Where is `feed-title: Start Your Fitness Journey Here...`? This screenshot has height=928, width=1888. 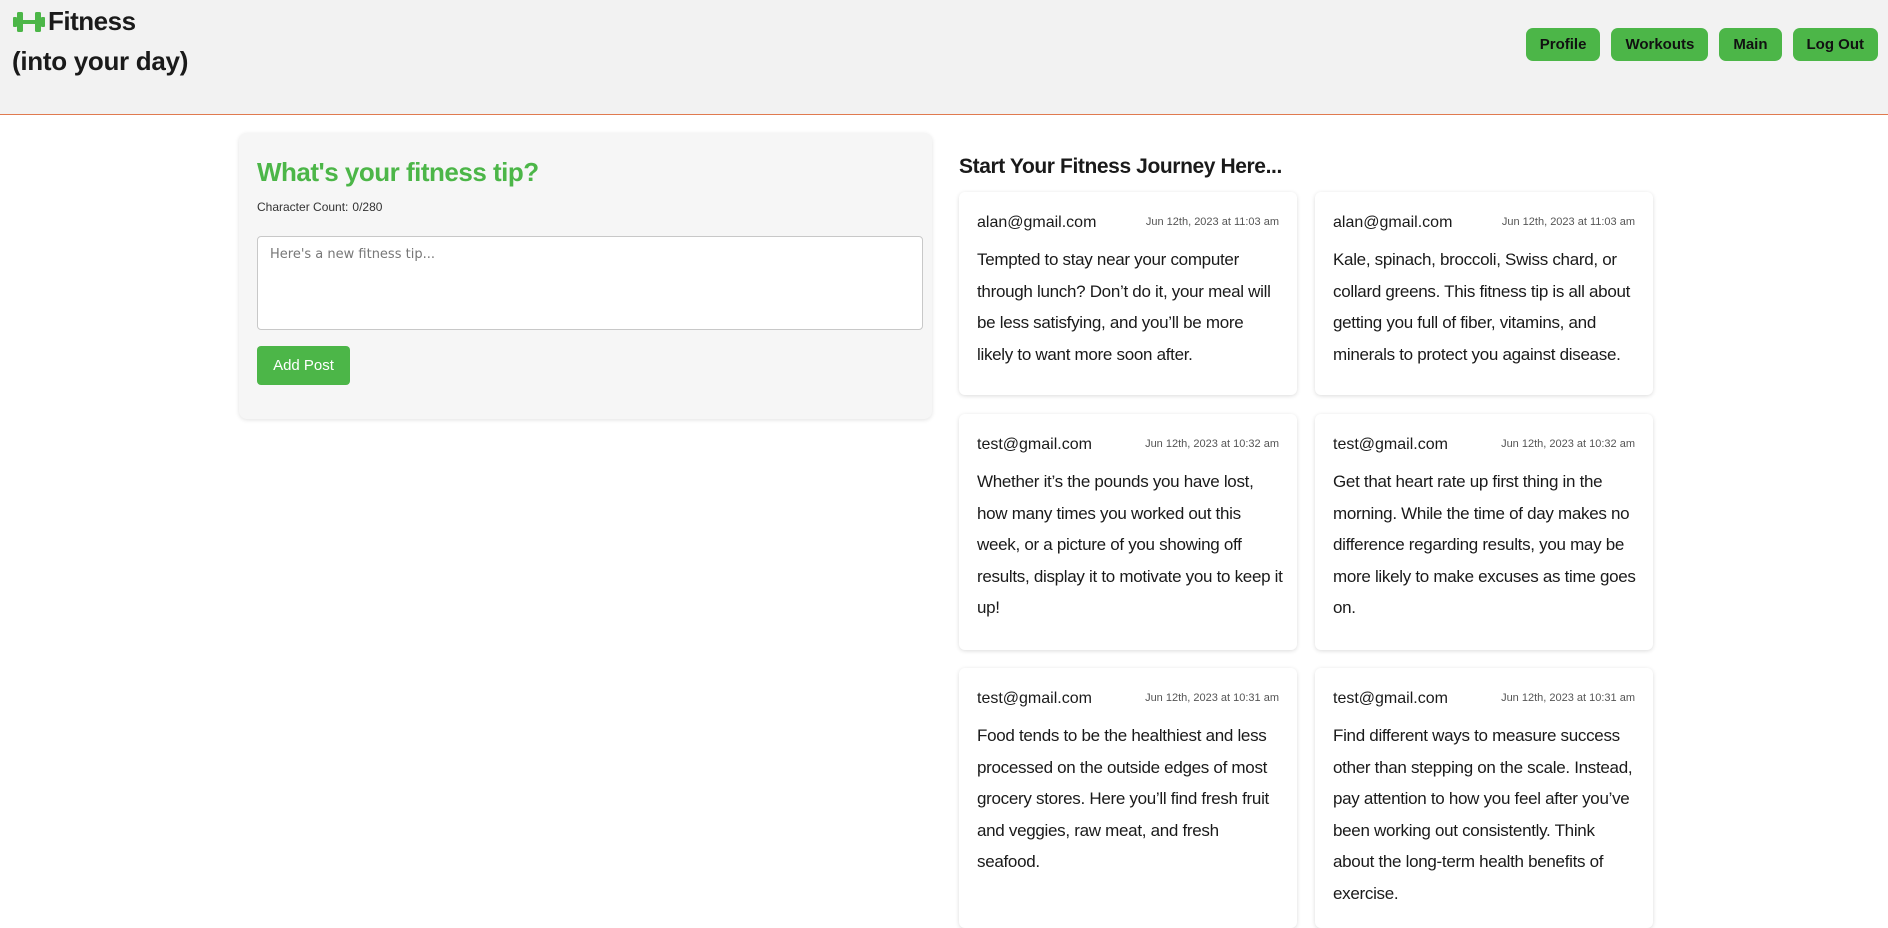 feed-title: Start Your Fitness Journey Here... is located at coordinates (1120, 166).